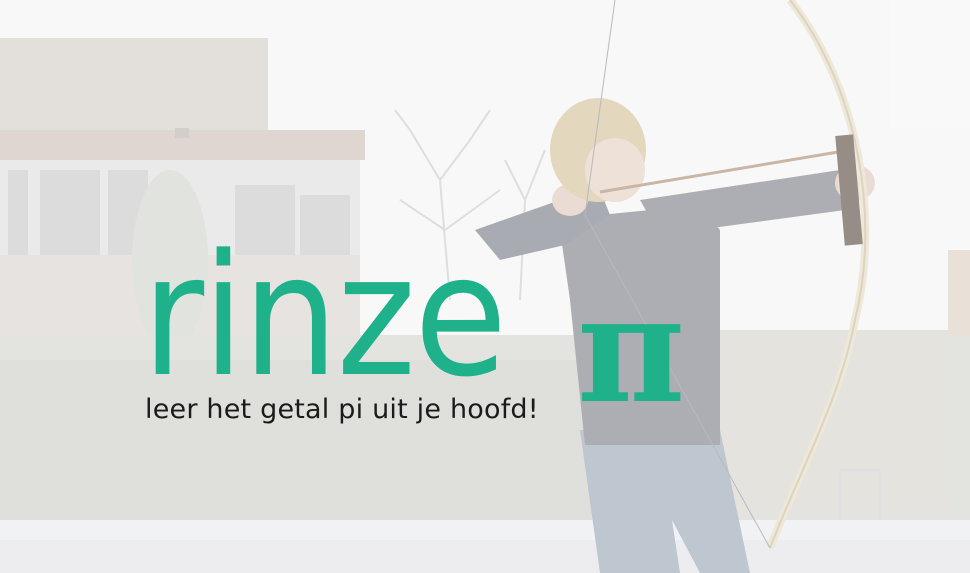  I want to click on pi-symbol: π, so click(631, 349).